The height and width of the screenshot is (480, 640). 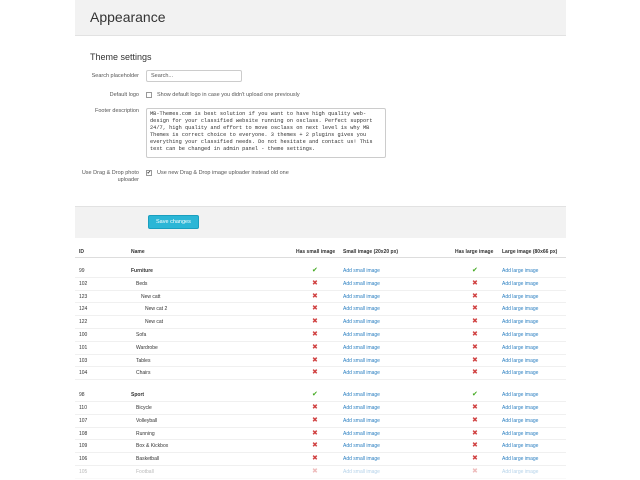 What do you see at coordinates (142, 271) in the screenshot?
I see `row-name: Furniture` at bounding box center [142, 271].